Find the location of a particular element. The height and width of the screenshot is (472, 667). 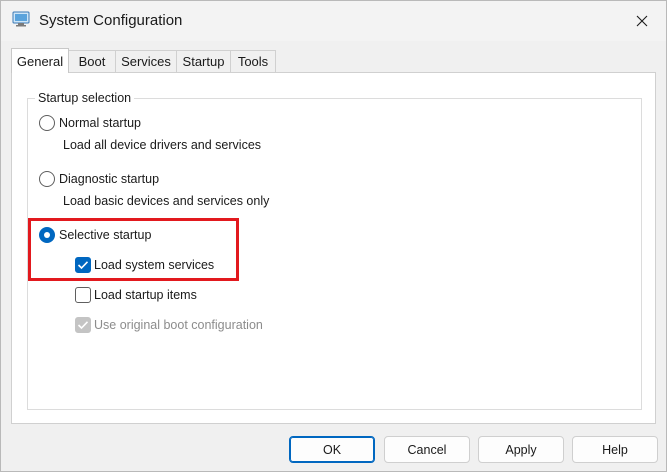

diagnostic-startup-radio: Diagnostic startup is located at coordinates (99, 179).